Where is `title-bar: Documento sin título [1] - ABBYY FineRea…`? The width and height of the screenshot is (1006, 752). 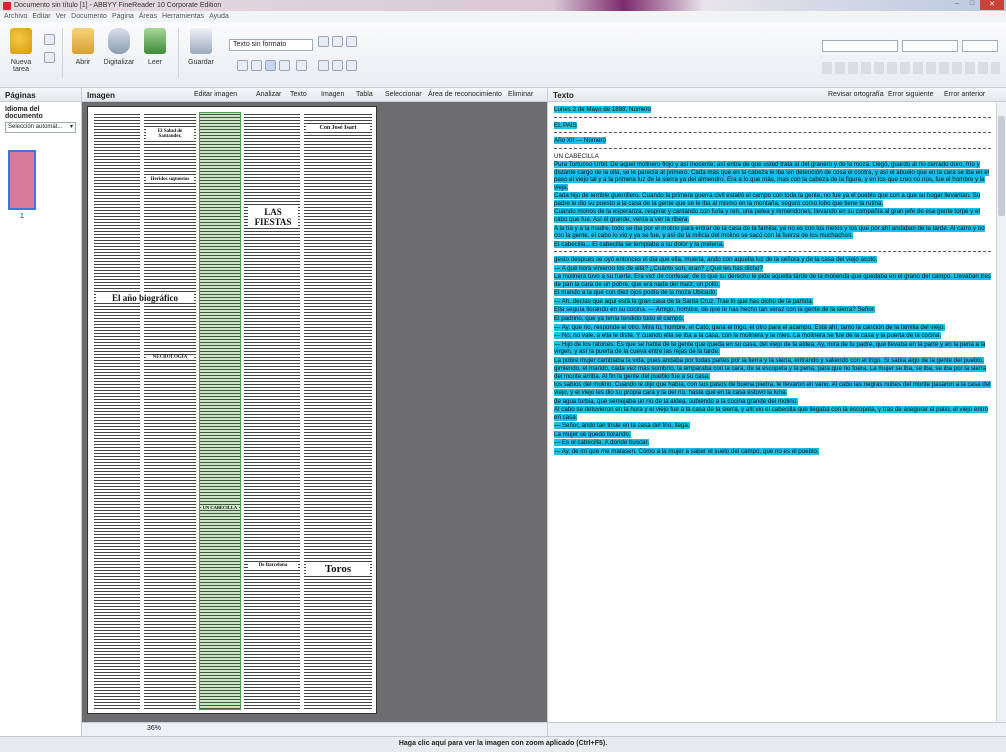 title-bar: Documento sin título [1] - ABBYY FineRea… is located at coordinates (503, 5).